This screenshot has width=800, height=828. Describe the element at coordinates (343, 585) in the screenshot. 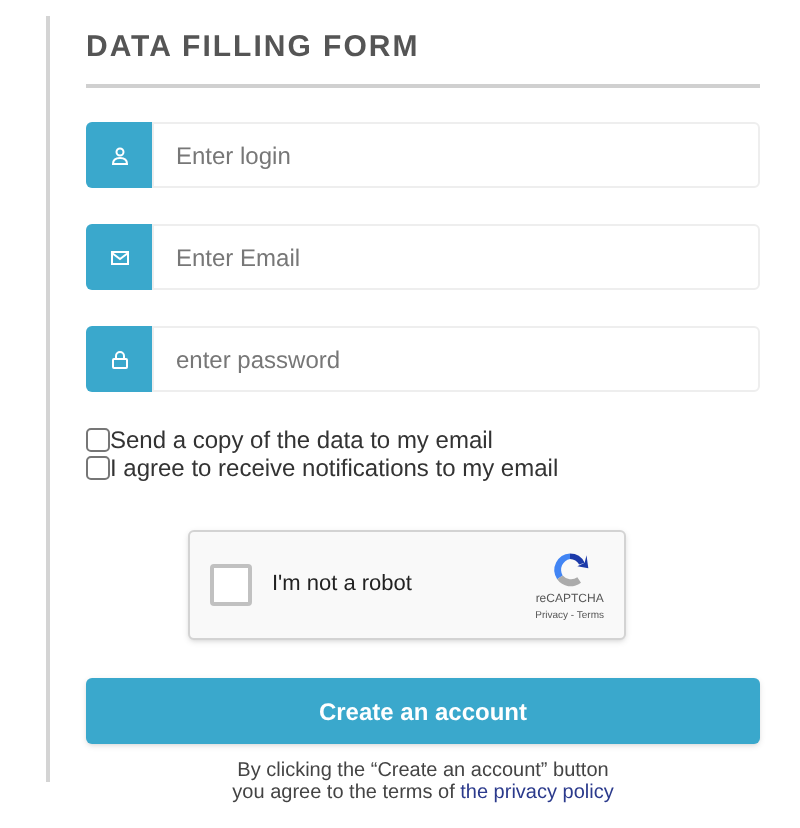

I see `captcha-label: I'm not a robot` at that location.